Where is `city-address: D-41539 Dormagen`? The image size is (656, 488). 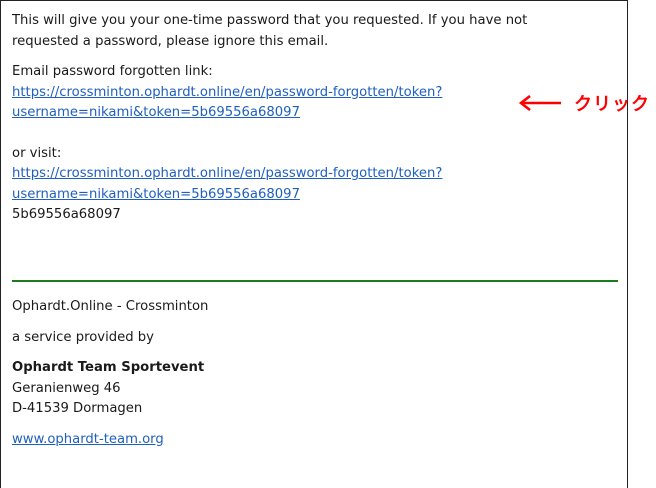
city-address: D-41539 Dormagen is located at coordinates (77, 408).